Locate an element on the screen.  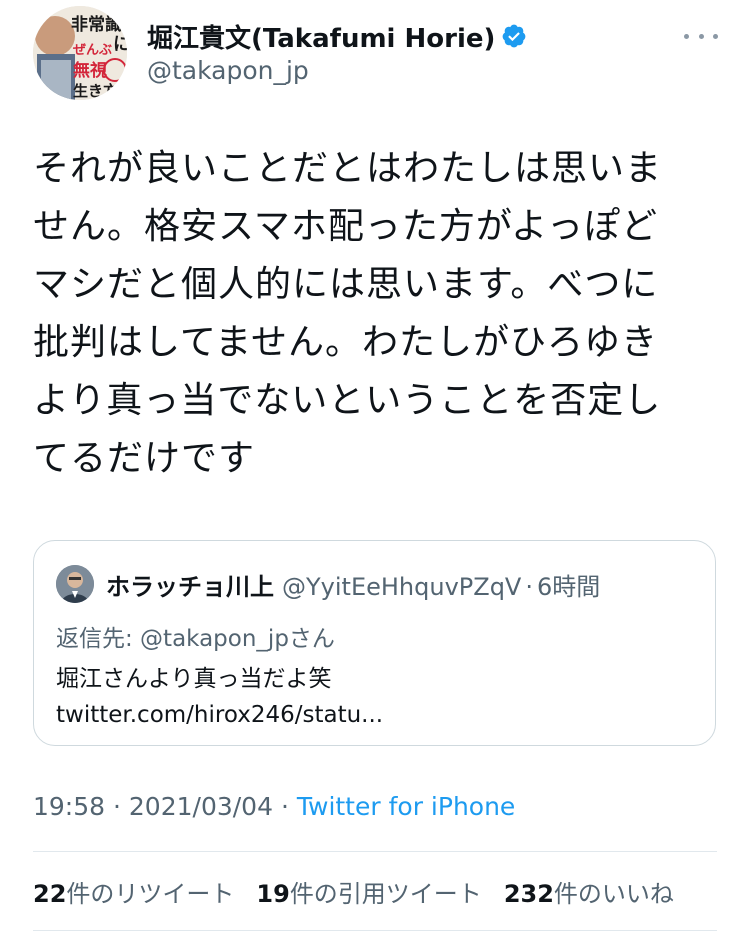
likes-stat: 232件のいいね is located at coordinates (589, 891).